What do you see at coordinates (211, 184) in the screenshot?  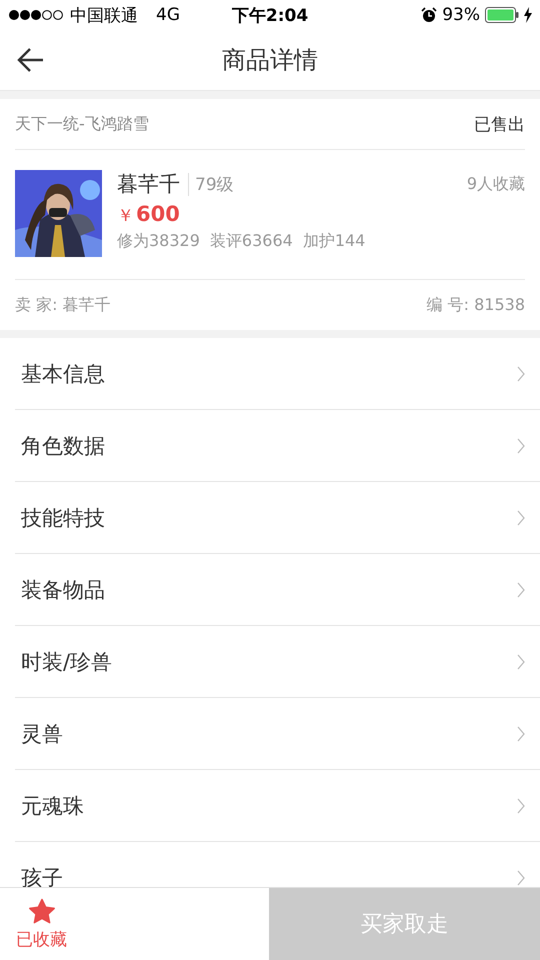 I see `character-level: 79级` at bounding box center [211, 184].